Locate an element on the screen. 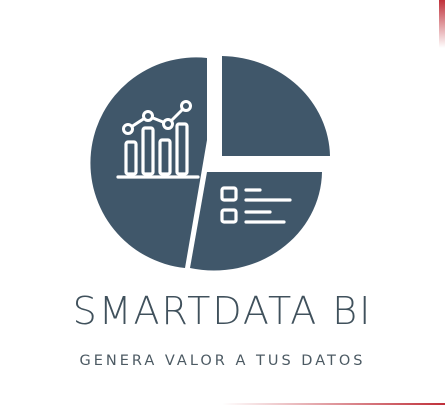 Image resolution: width=445 pixels, height=405 pixels. pie-slice-left is located at coordinates (148, 162).